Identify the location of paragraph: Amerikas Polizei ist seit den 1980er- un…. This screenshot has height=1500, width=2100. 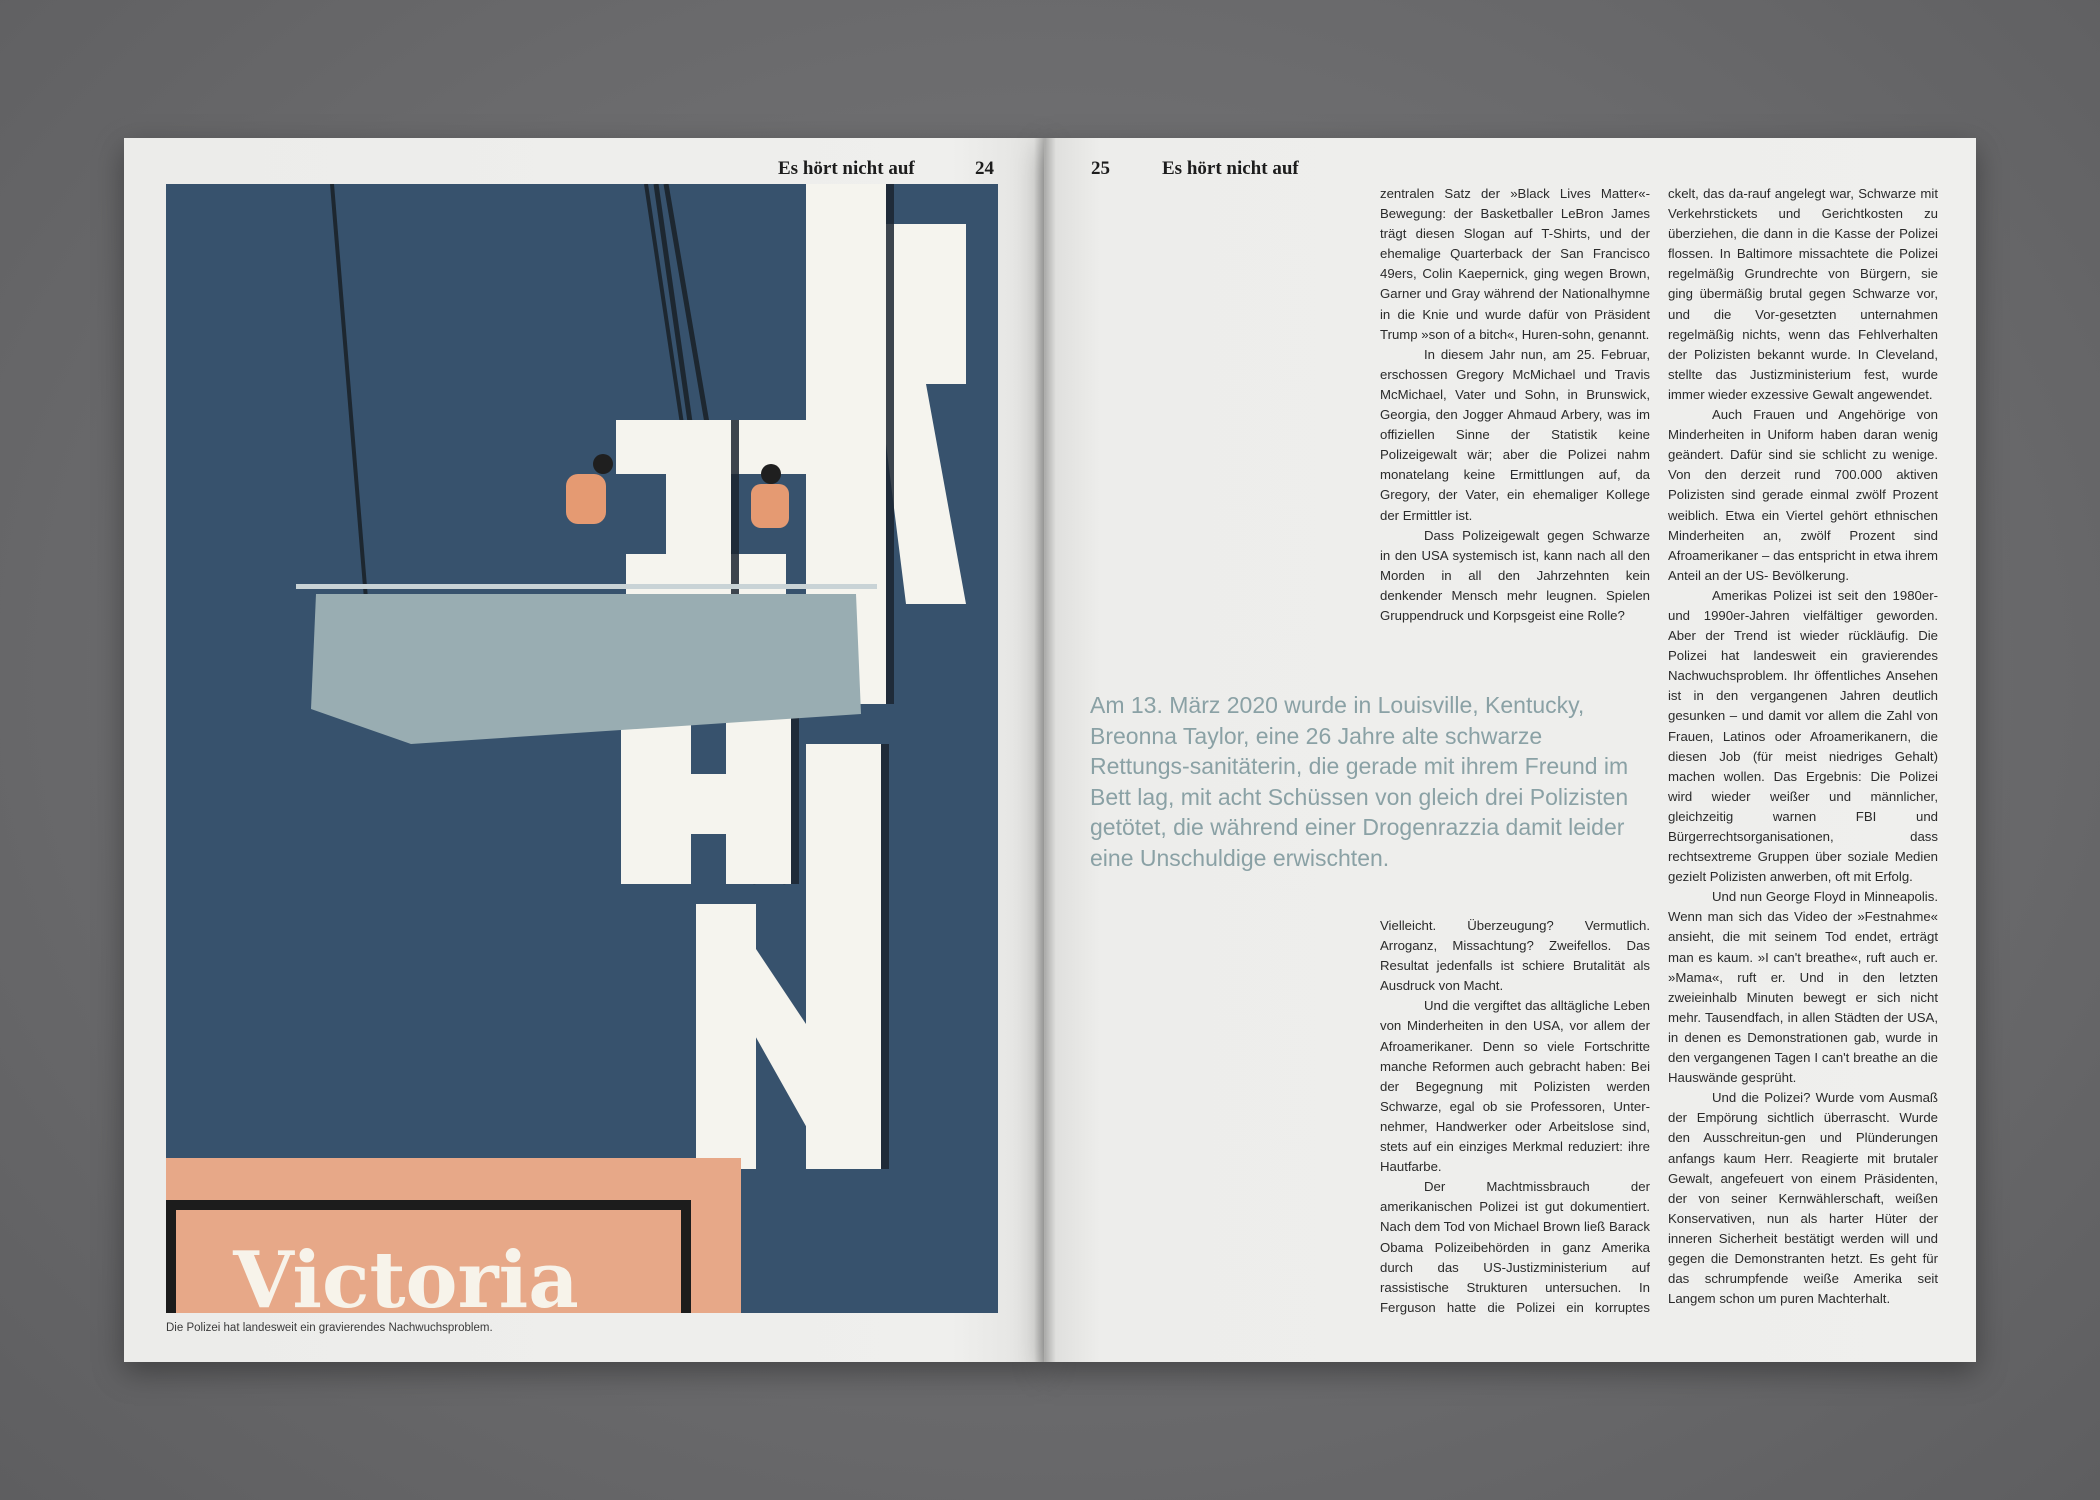
(1803, 736).